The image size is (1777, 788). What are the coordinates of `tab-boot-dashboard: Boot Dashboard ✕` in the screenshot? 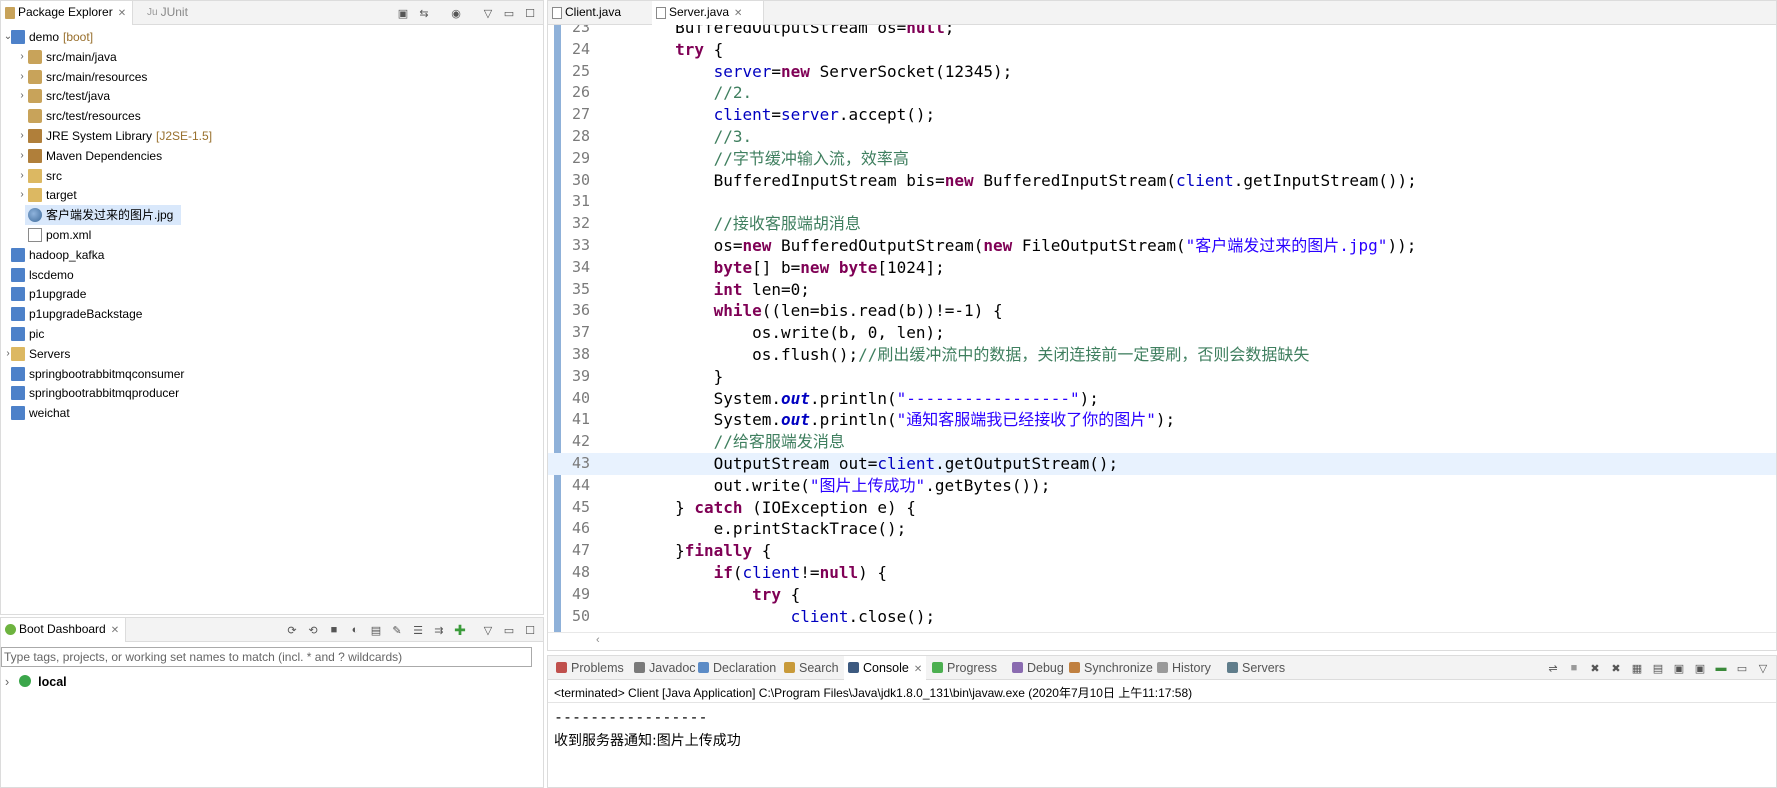 It's located at (64, 630).